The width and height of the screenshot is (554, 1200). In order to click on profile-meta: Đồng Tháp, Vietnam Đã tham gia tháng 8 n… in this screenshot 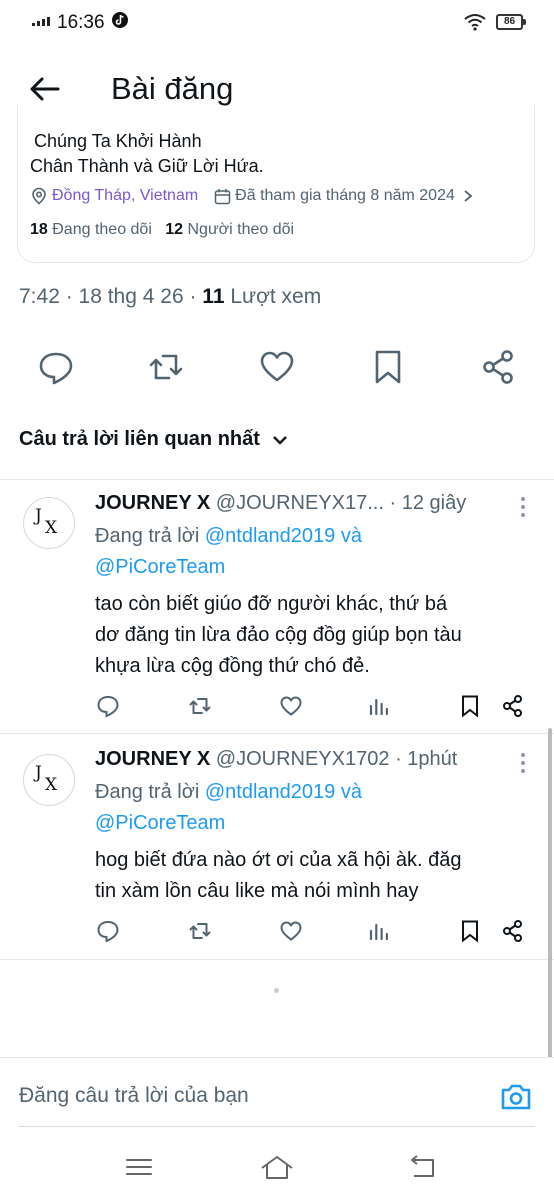, I will do `click(251, 196)`.